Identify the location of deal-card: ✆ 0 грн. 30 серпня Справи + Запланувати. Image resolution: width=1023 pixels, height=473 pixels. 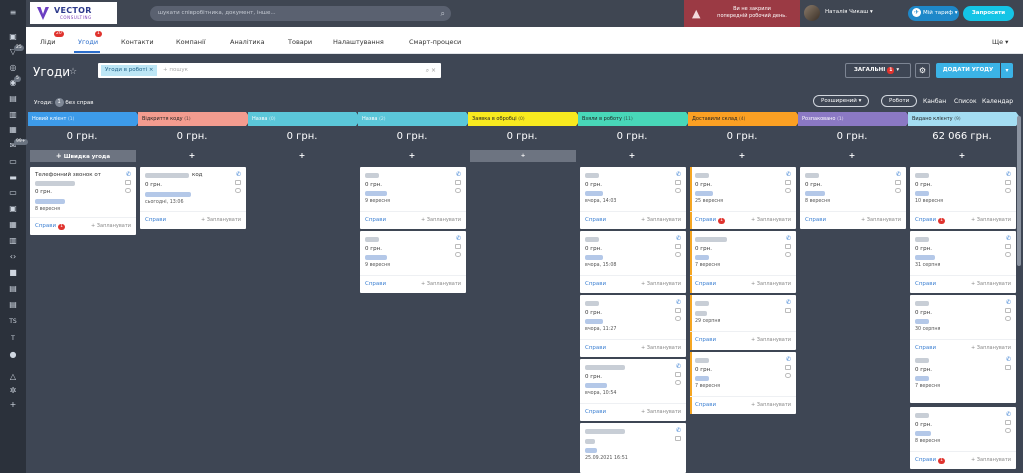
(963, 326).